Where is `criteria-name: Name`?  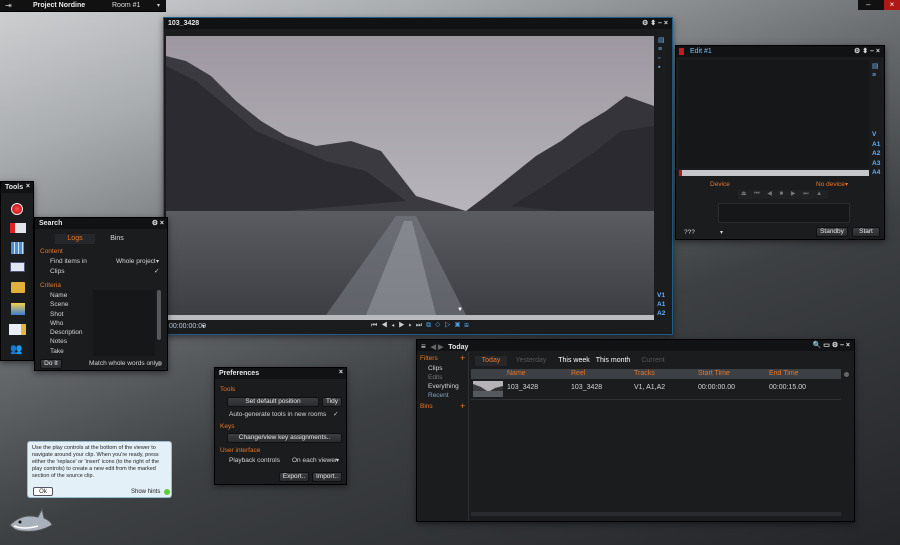
criteria-name: Name is located at coordinates (66, 295).